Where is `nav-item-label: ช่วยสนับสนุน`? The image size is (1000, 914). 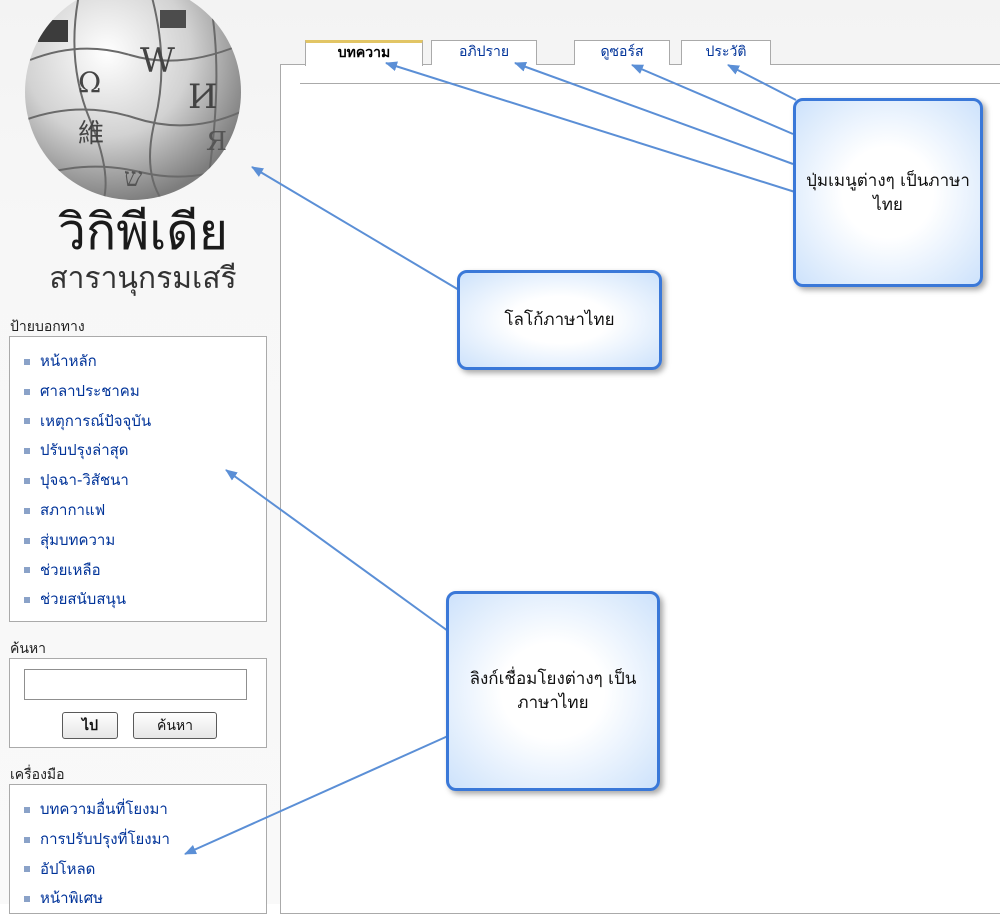
nav-item-label: ช่วยสนับสนุน is located at coordinates (83, 599).